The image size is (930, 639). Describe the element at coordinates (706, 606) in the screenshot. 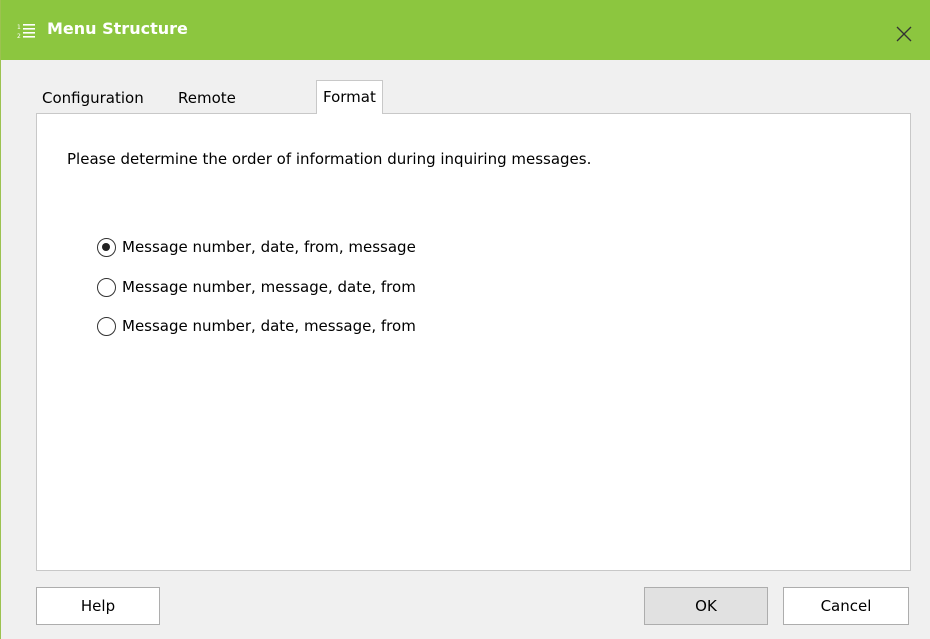

I see `ok-button: OK` at that location.